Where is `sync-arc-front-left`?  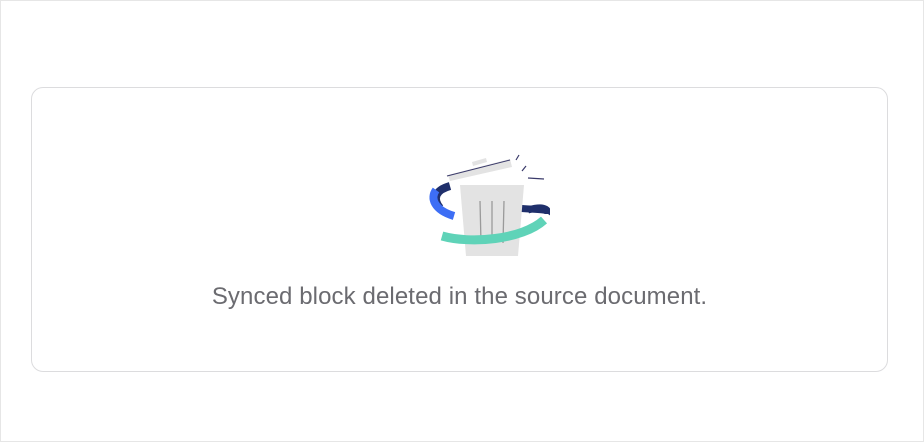
sync-arc-front-left is located at coordinates (442, 203).